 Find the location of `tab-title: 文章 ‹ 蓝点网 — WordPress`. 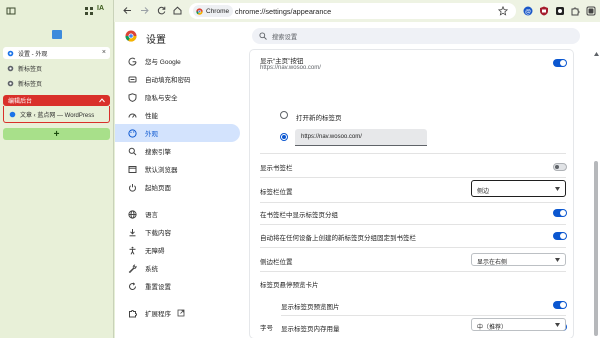

tab-title: 文章 ‹ 蓝点网 — WordPress is located at coordinates (57, 115).